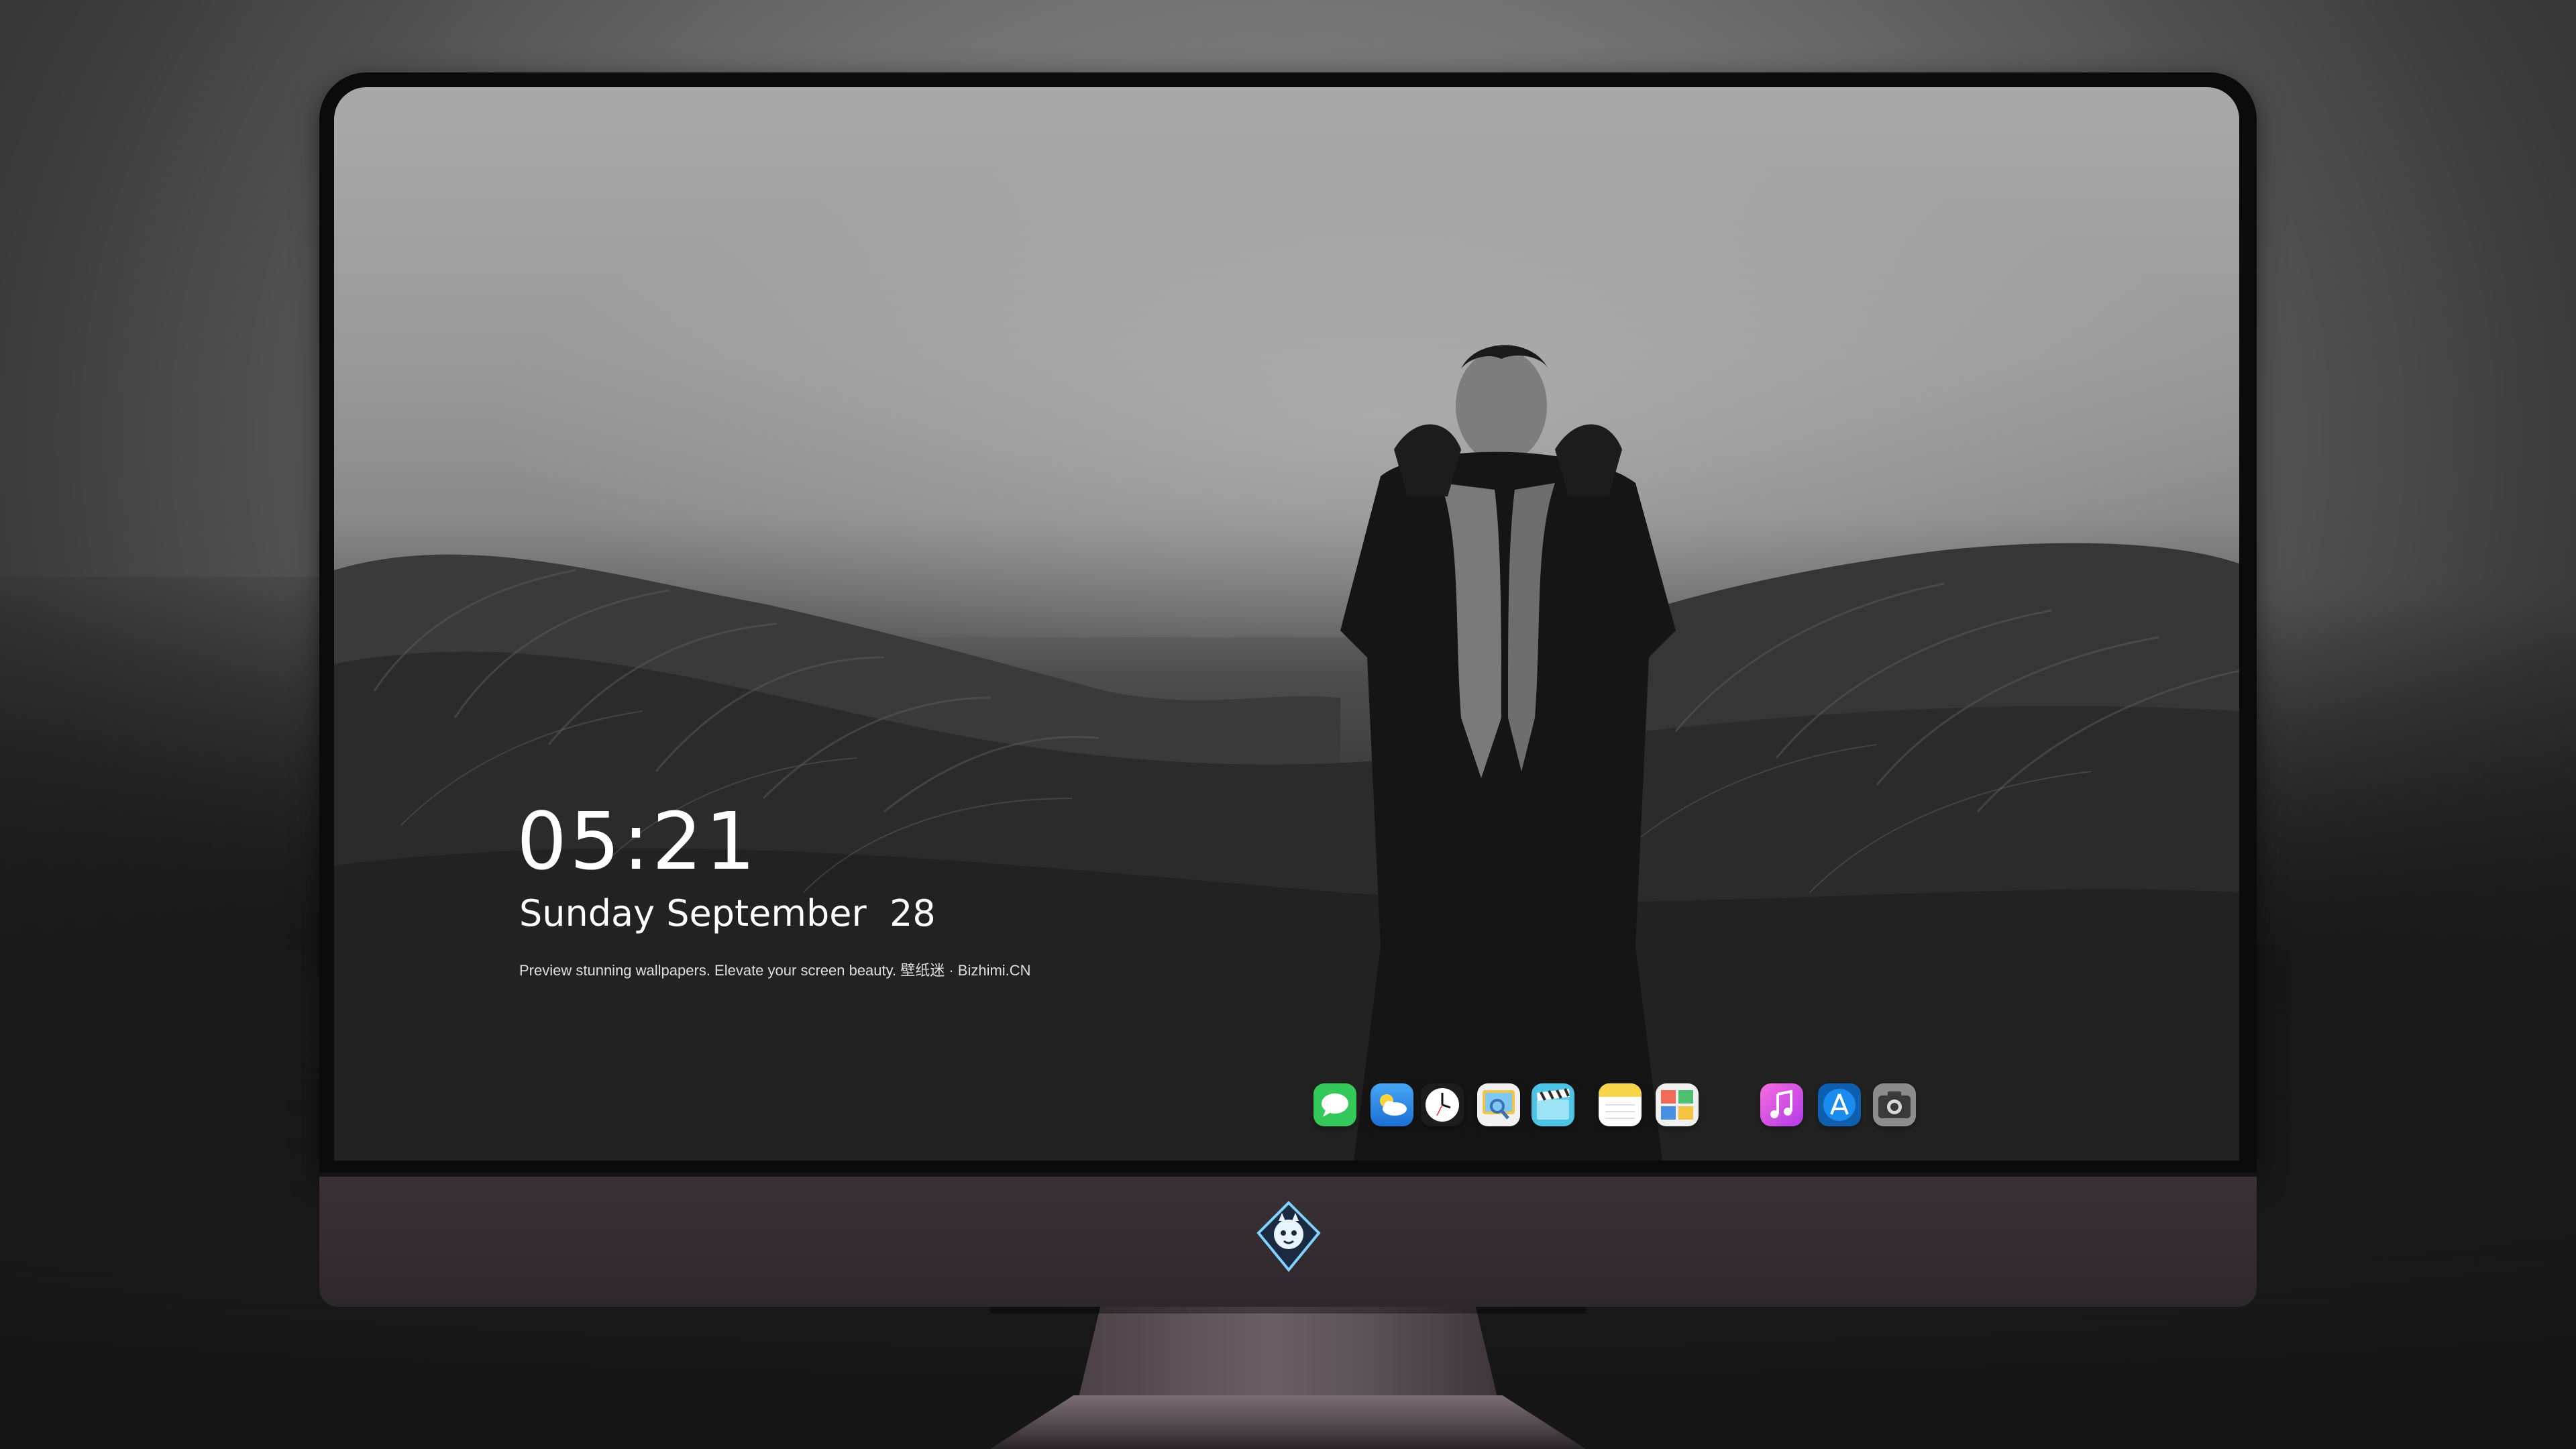  Describe the element at coordinates (1286, 1116) in the screenshot. I see `dock` at that location.